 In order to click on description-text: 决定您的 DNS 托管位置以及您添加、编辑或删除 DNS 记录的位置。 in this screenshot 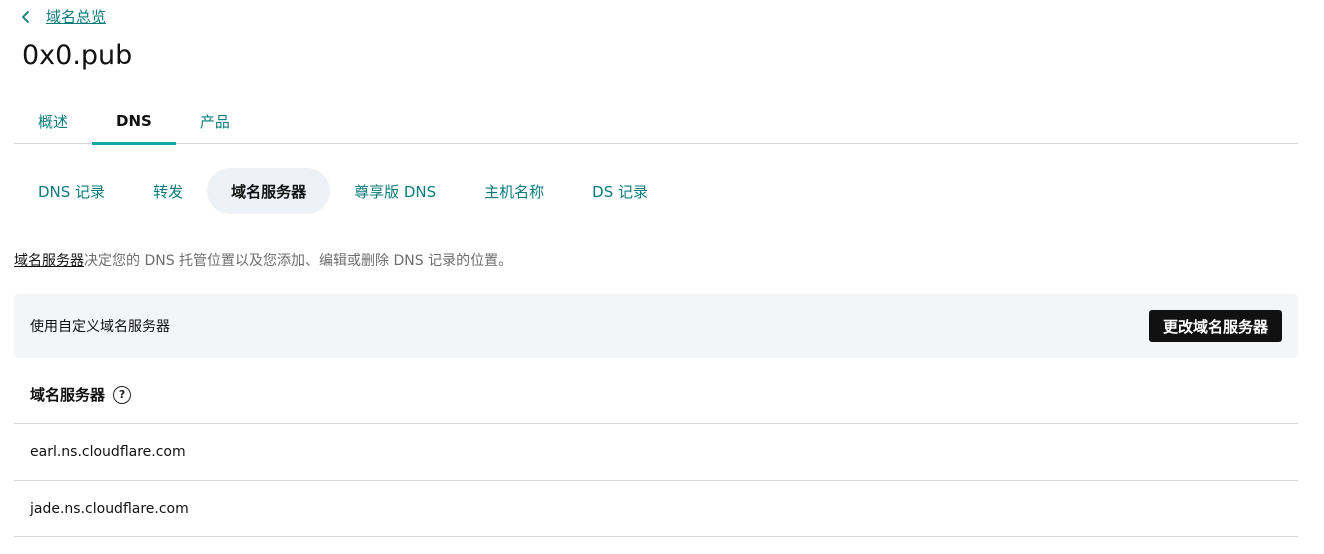, I will do `click(298, 261)`.